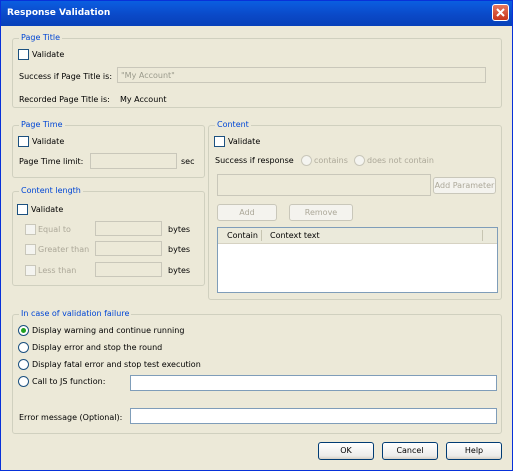 The image size is (513, 471). I want to click on content-validate-label: Validate, so click(244, 141).